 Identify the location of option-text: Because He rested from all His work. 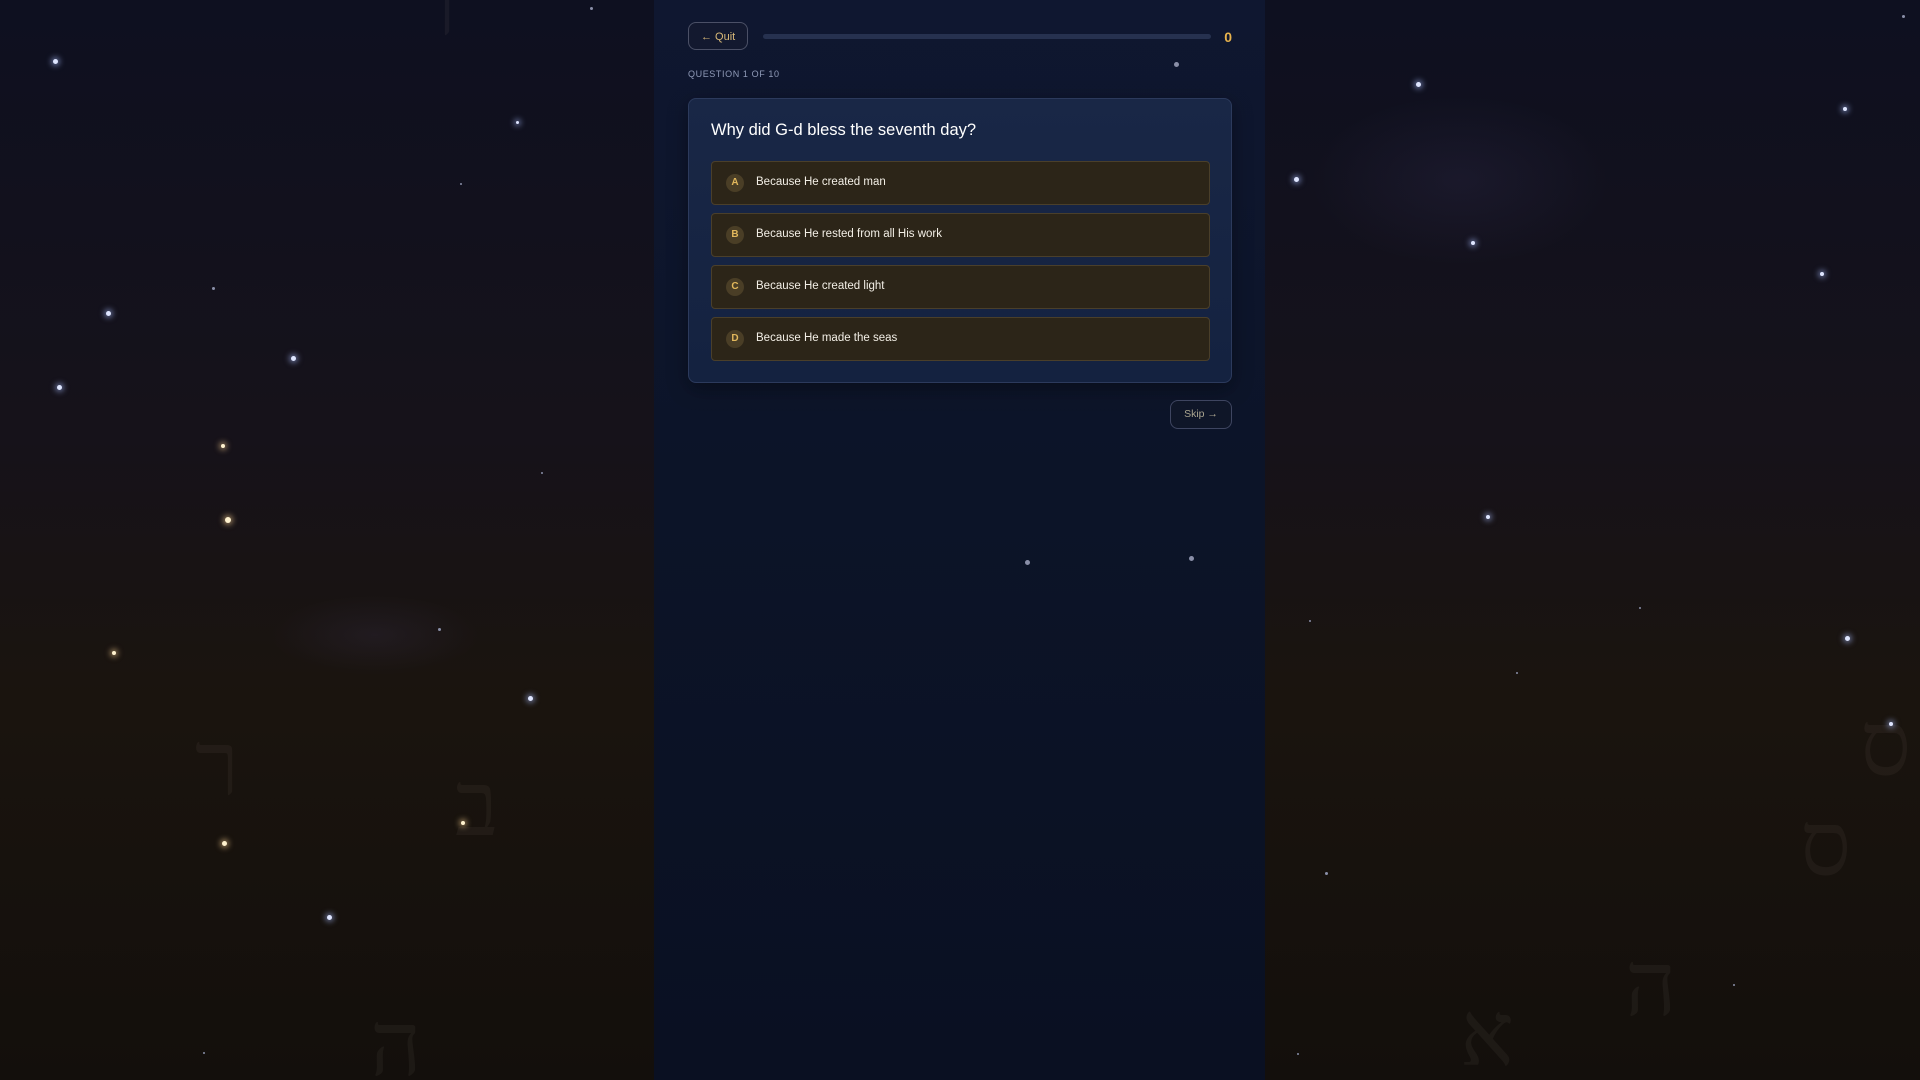
(849, 234).